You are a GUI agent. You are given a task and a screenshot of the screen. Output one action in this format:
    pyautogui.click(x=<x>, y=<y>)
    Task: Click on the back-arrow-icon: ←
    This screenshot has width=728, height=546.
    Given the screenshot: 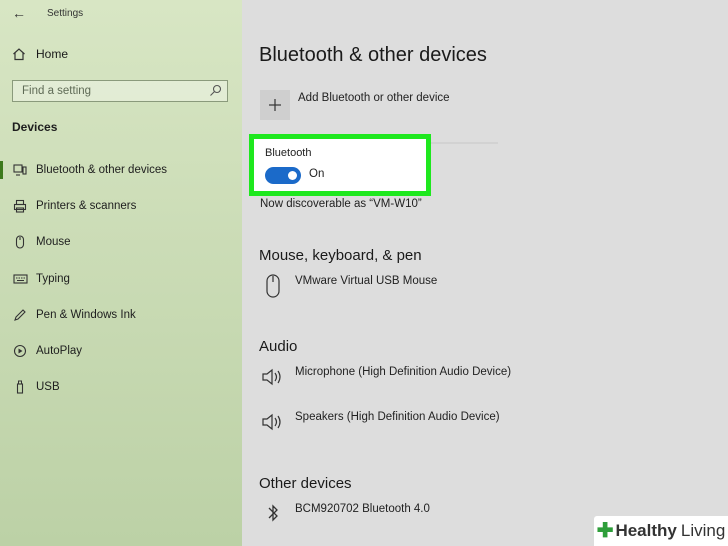 What is the action you would take?
    pyautogui.click(x=19, y=13)
    